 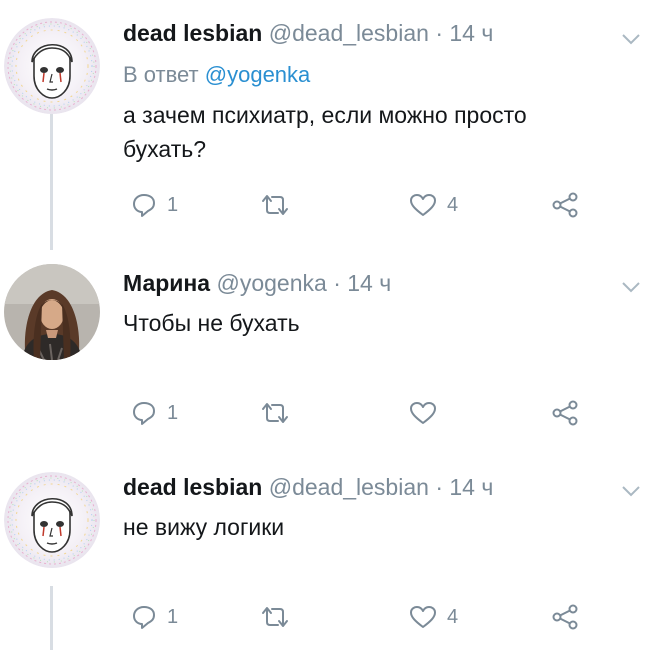 I want to click on tweet-text-line: Чтобы не бухать, so click(x=211, y=323).